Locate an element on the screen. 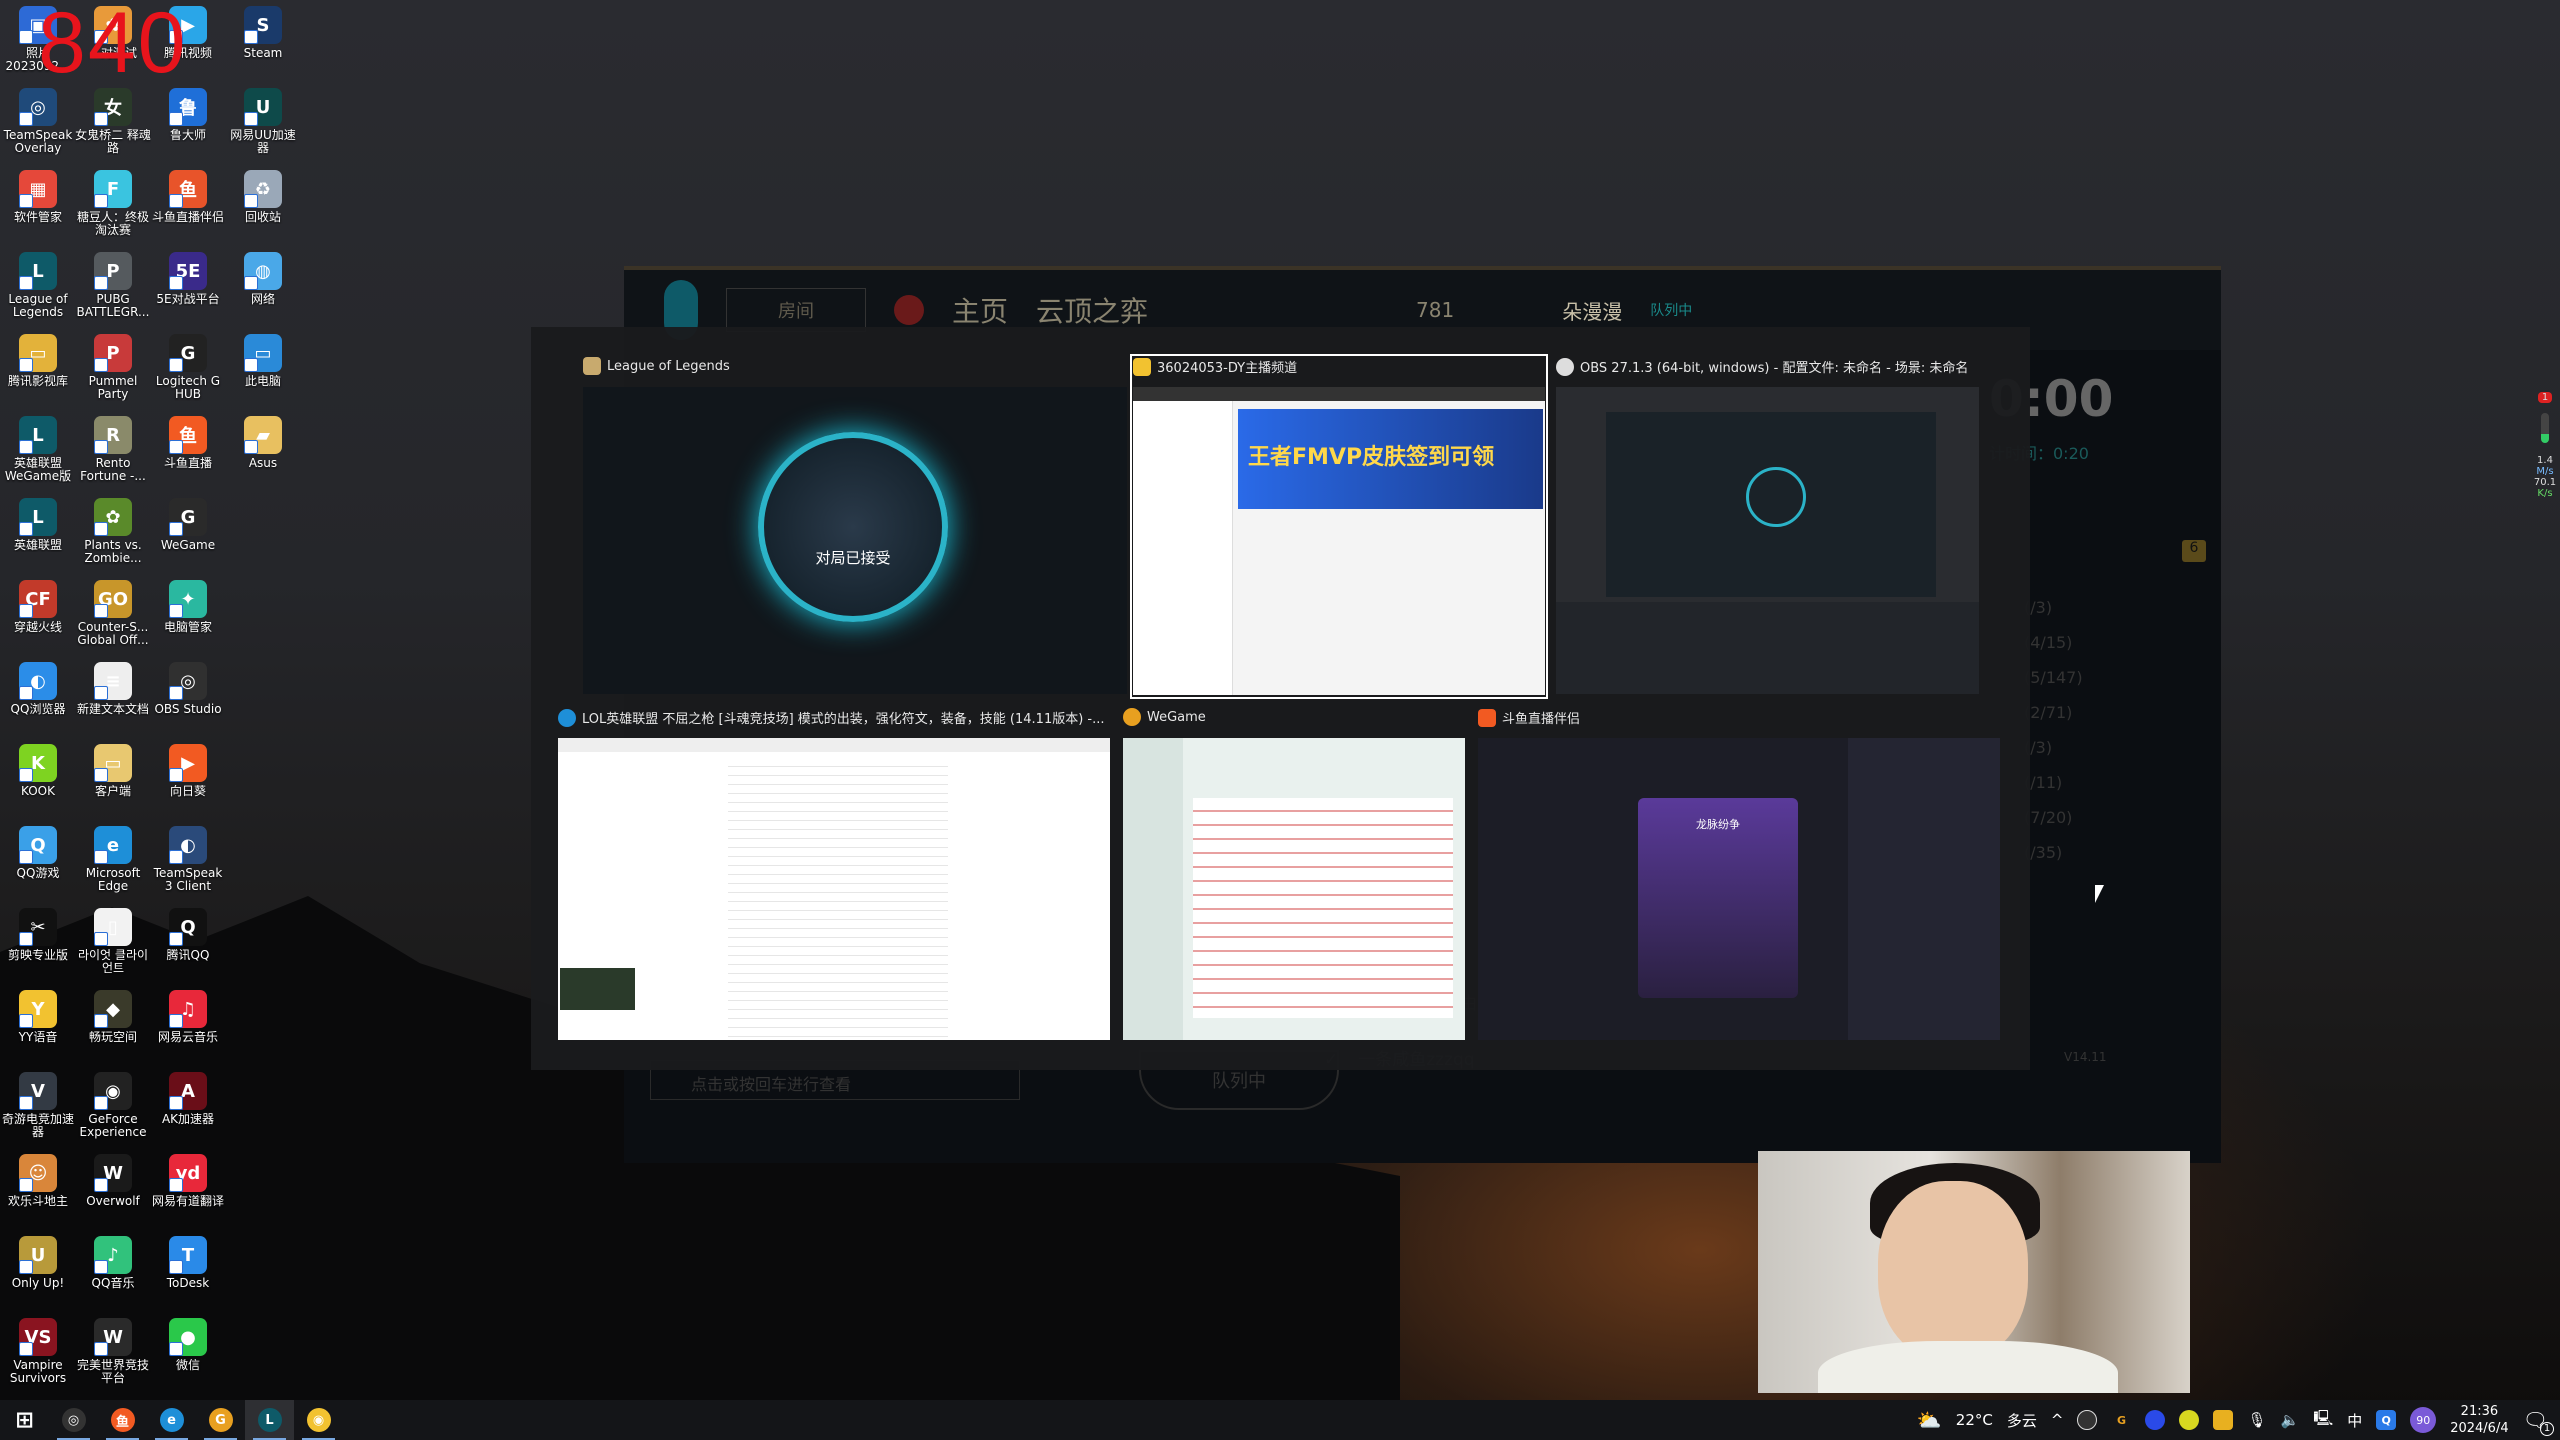 The image size is (2560, 1440). tray-badge-icon: 90 is located at coordinates (2423, 1420).